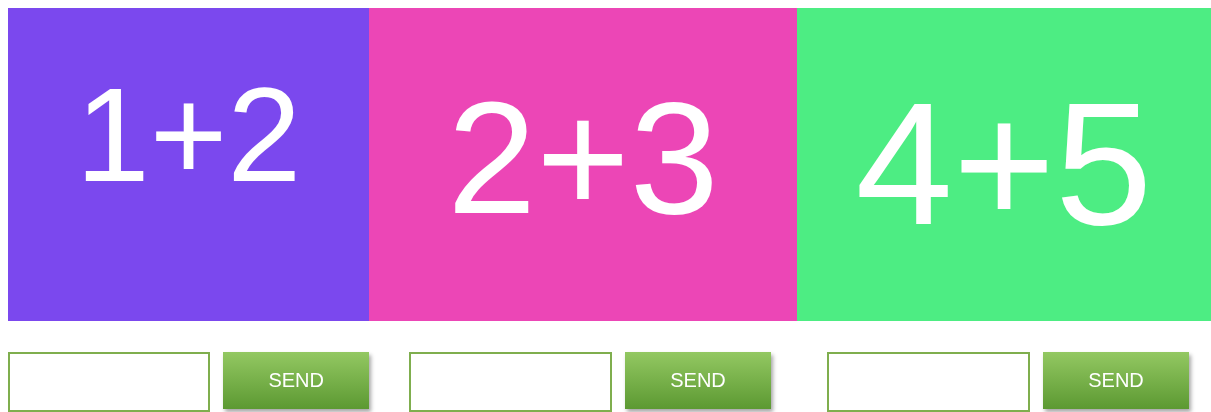 Image resolution: width=1211 pixels, height=412 pixels. I want to click on math-expression: 4+5, so click(1004, 163).